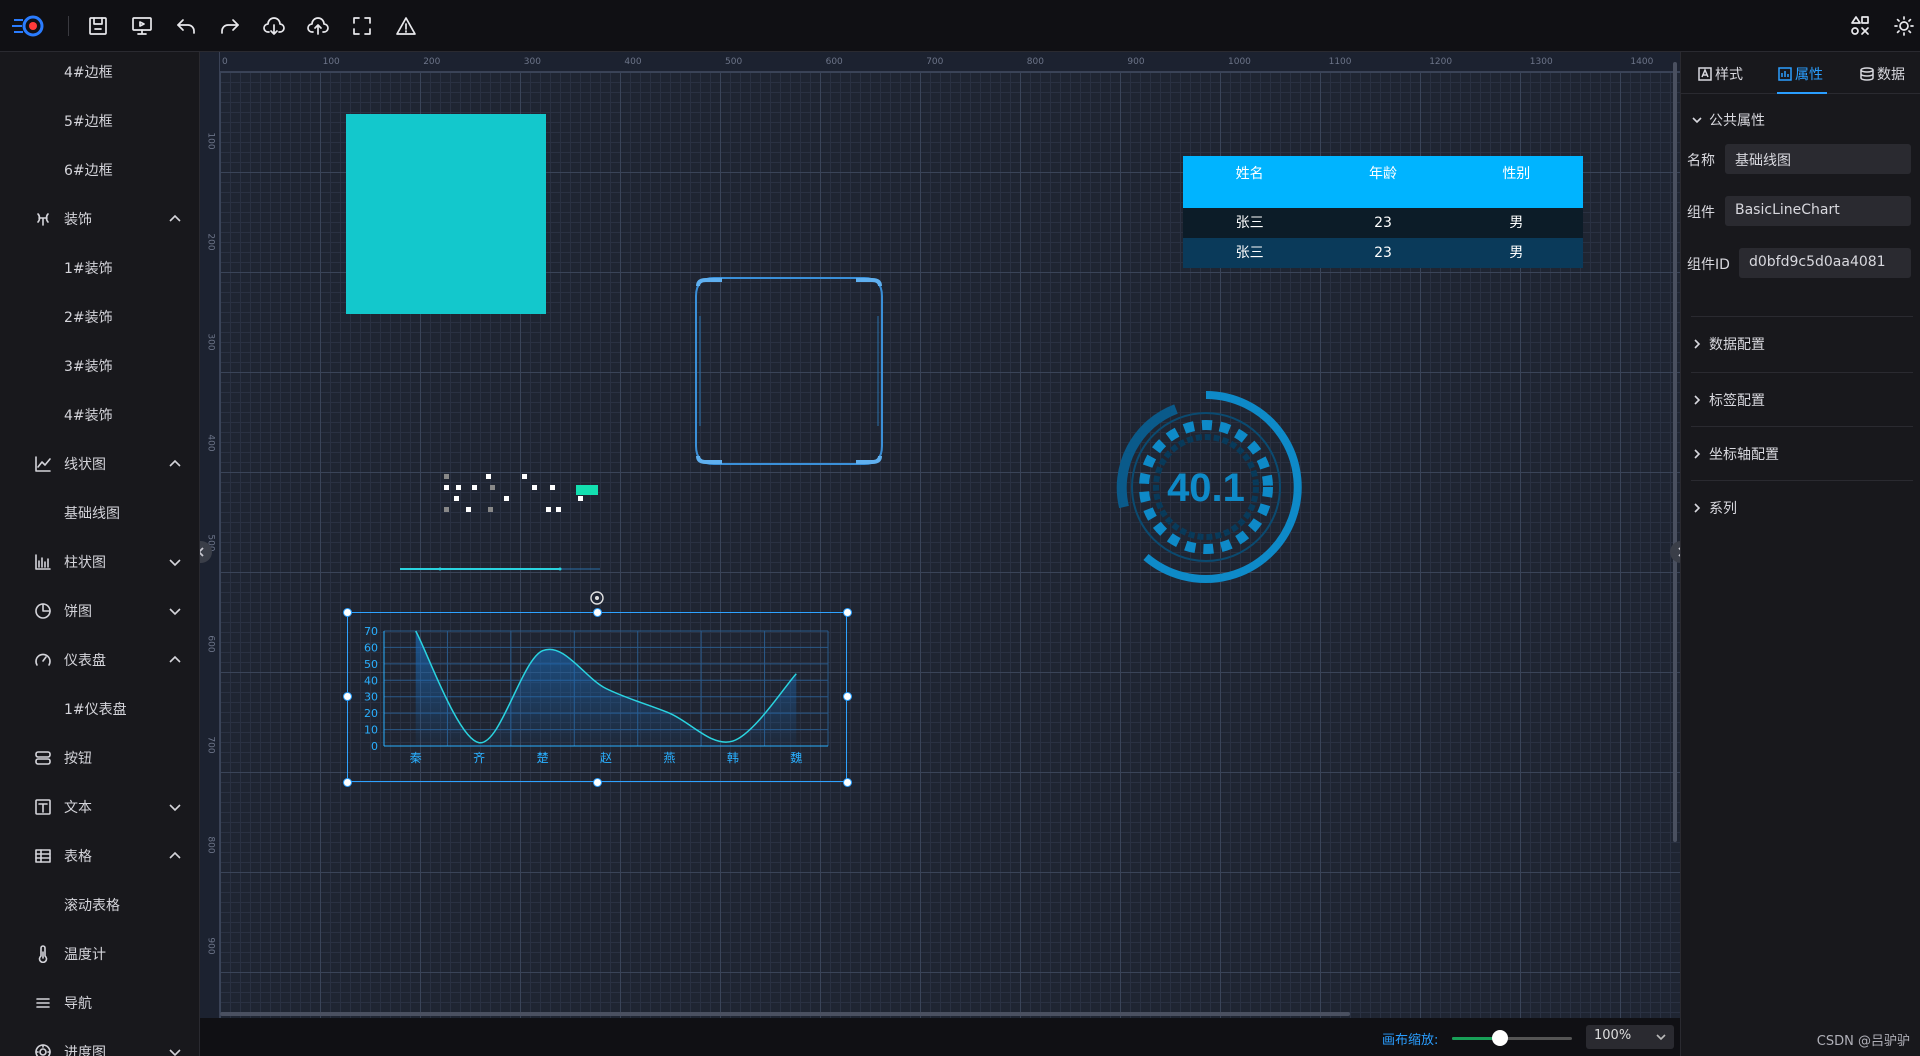 This screenshot has width=1920, height=1056. Describe the element at coordinates (99, 856) in the screenshot. I see `sidebar-group: 表格` at that location.